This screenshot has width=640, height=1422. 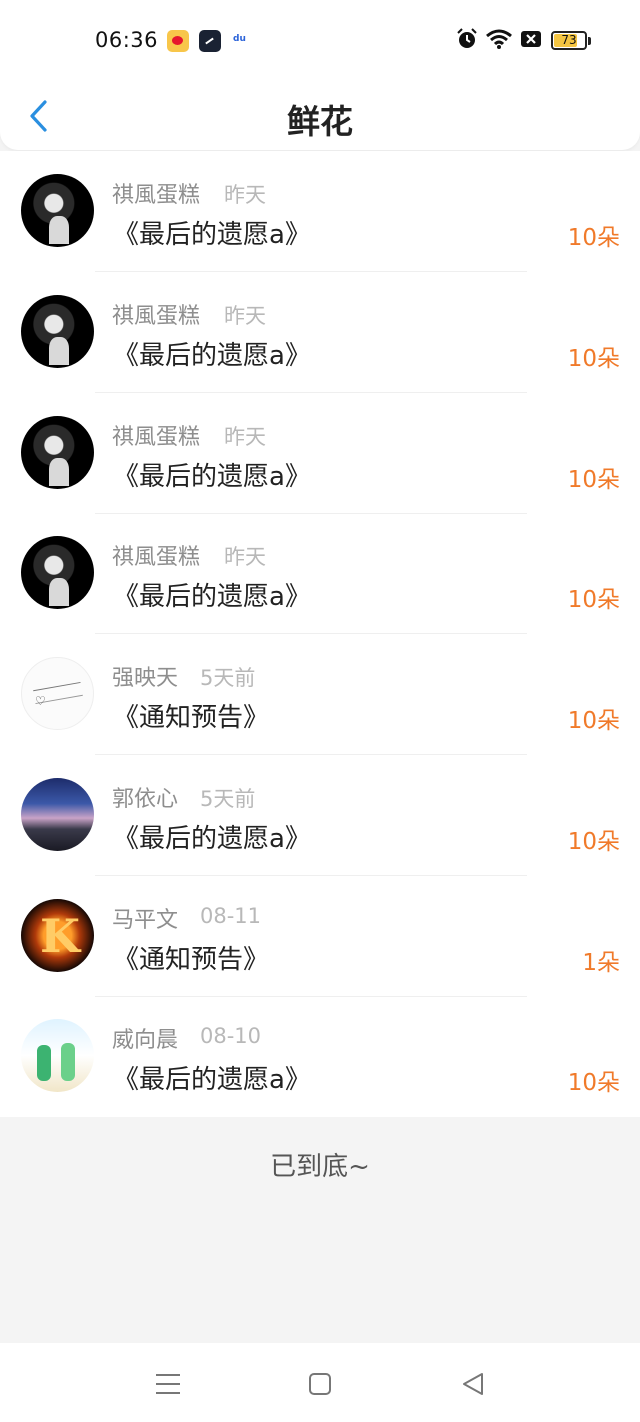 I want to click on page-title: 鲜花, so click(x=320, y=121).